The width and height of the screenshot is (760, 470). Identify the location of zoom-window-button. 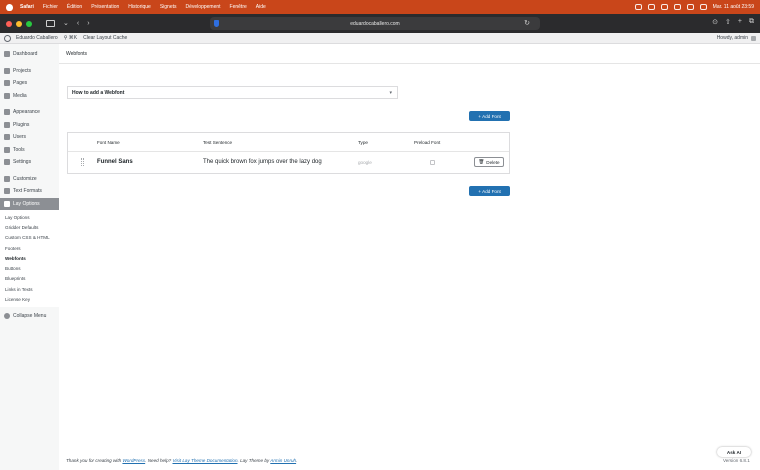
(29, 23).